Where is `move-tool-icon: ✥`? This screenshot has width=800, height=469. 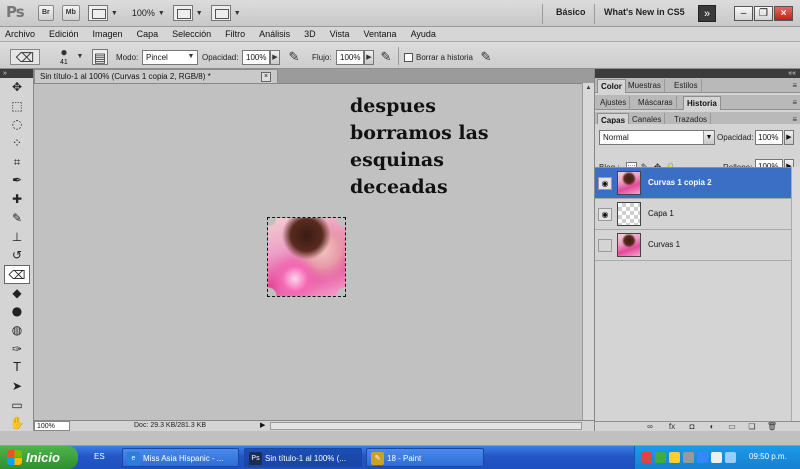 move-tool-icon: ✥ is located at coordinates (17, 87).